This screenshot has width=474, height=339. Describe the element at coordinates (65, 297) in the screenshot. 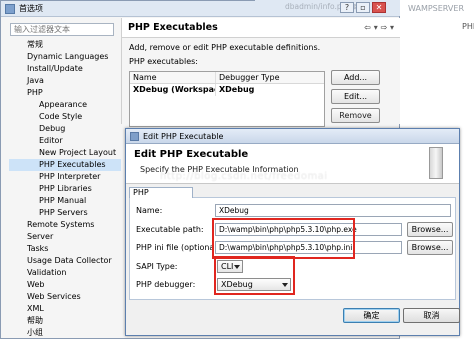

I see `tree-item: Web Services` at that location.